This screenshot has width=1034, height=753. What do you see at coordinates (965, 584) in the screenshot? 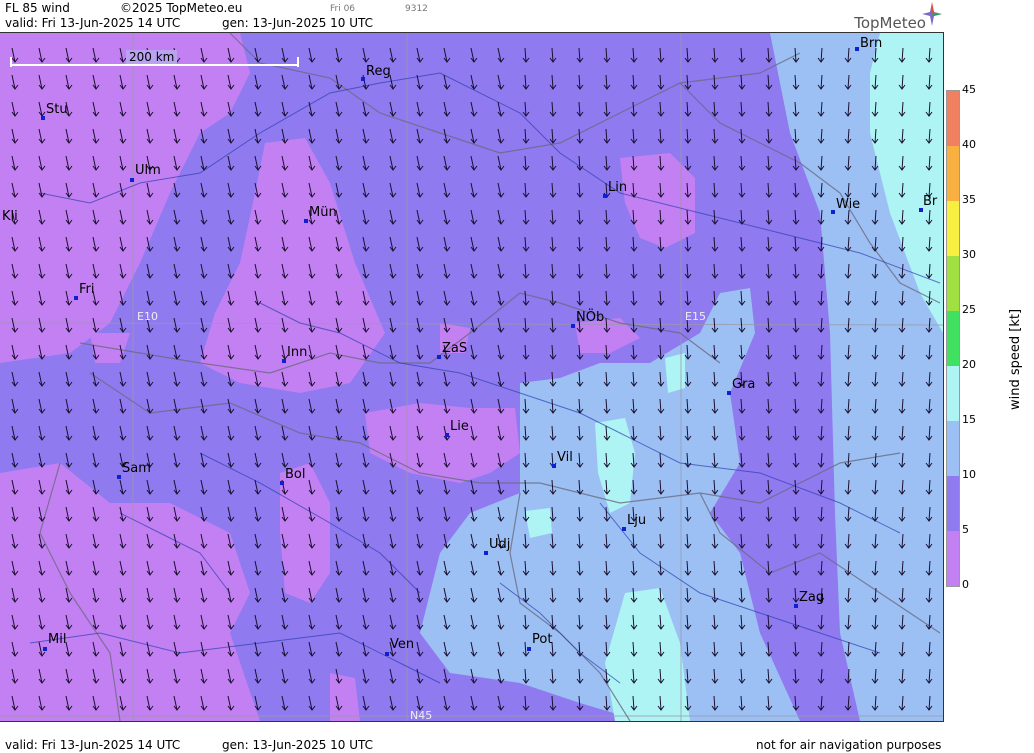
I see `colorbar-tick-label: 0` at bounding box center [965, 584].